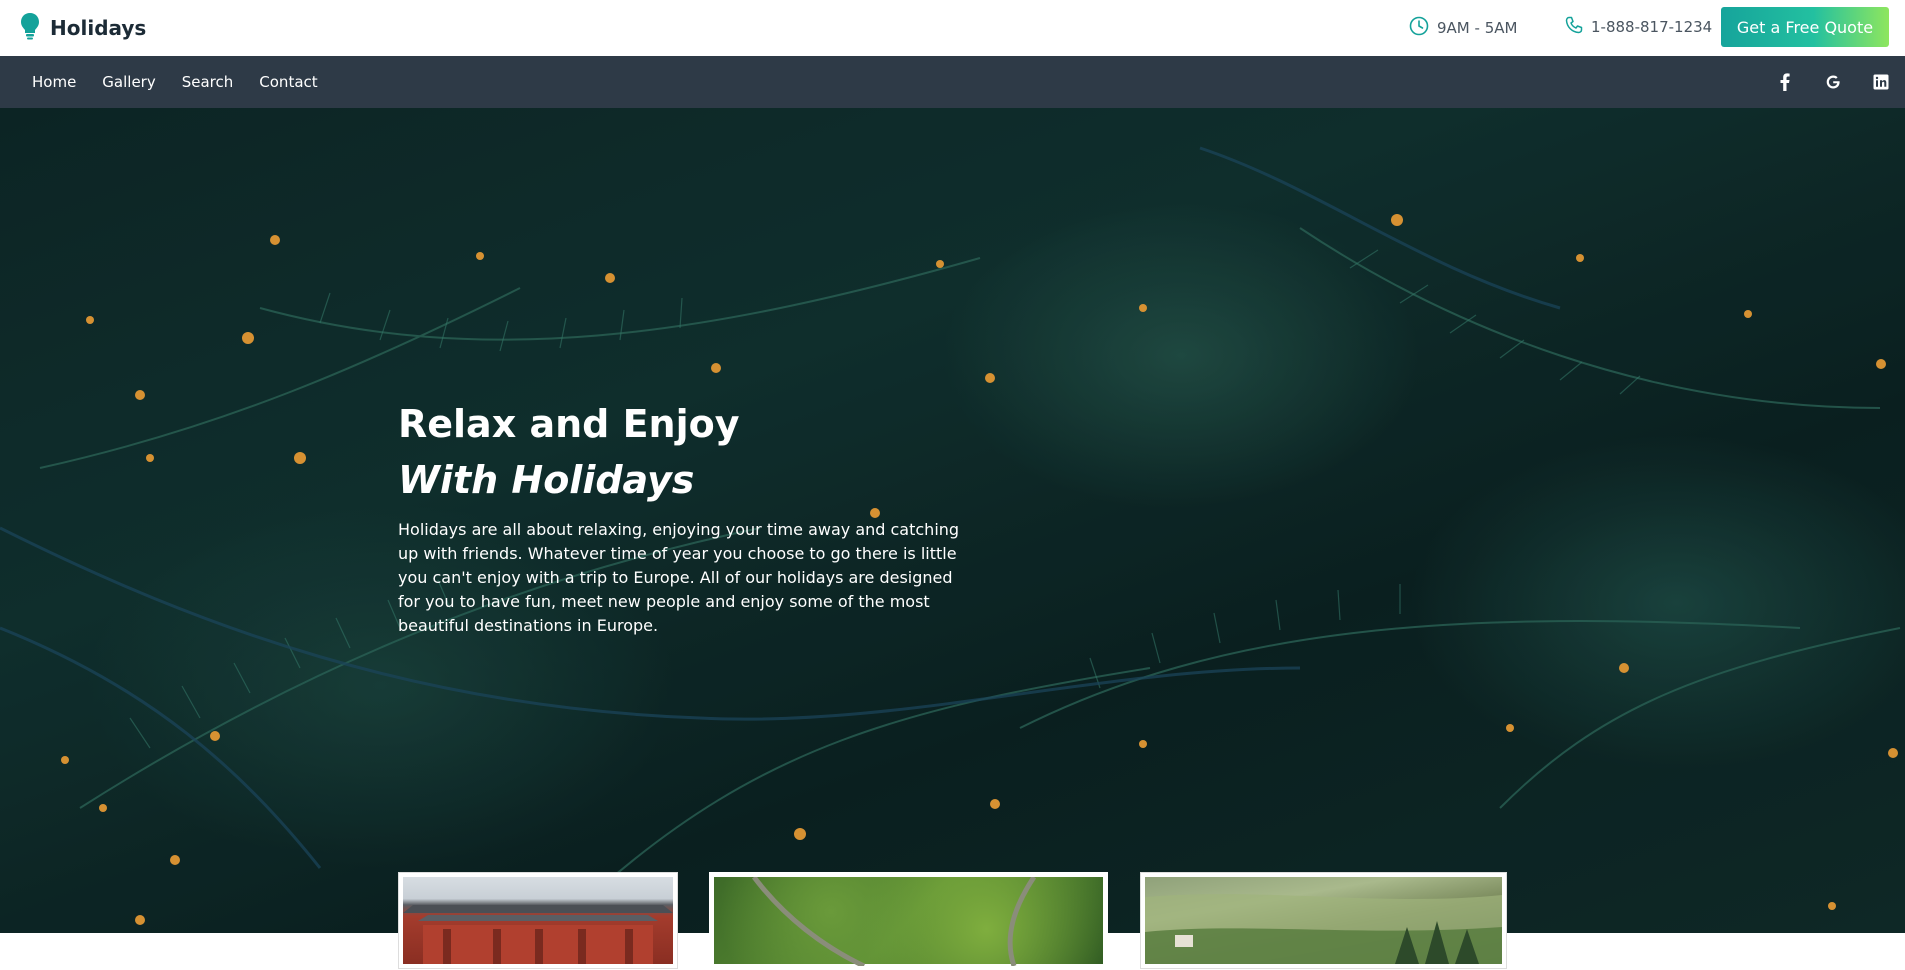  I want to click on phone-contact: 1-888-817-1234, so click(1638, 27).